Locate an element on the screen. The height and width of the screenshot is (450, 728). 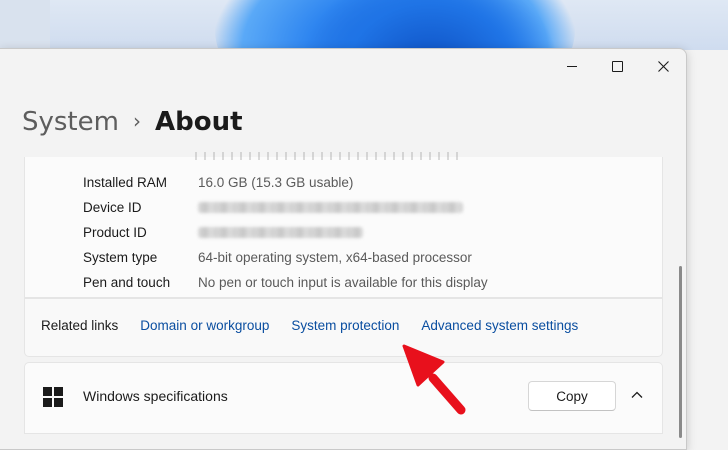
advanced-system-settings-link: Advanced system settings is located at coordinates (499, 325).